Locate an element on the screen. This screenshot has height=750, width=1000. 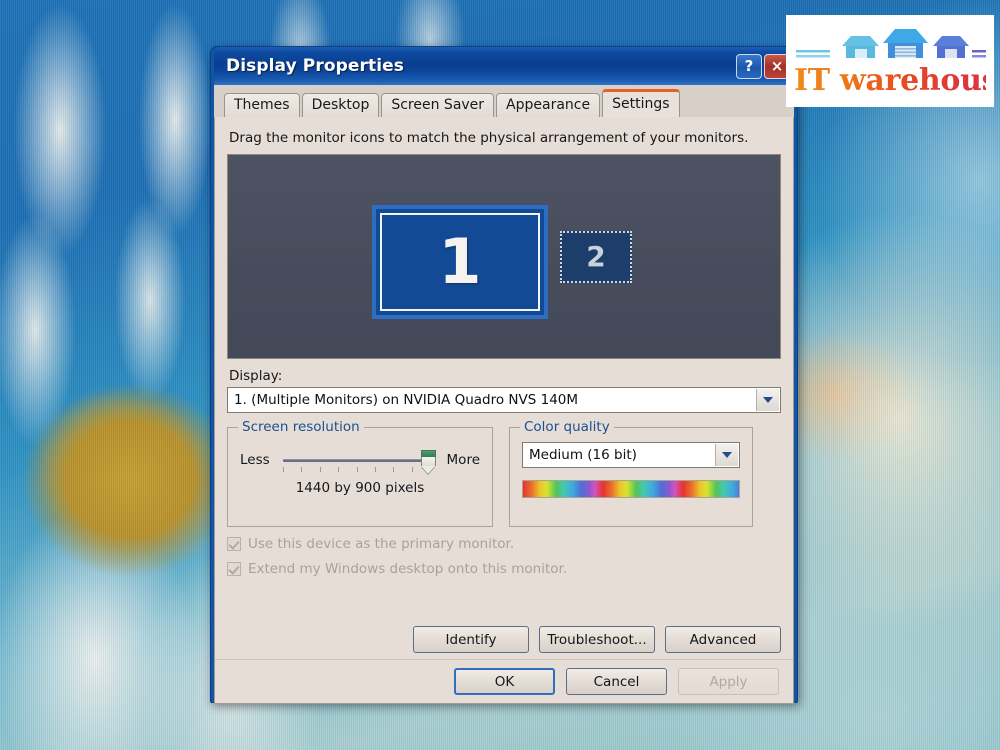
ok-button: OK is located at coordinates (504, 681).